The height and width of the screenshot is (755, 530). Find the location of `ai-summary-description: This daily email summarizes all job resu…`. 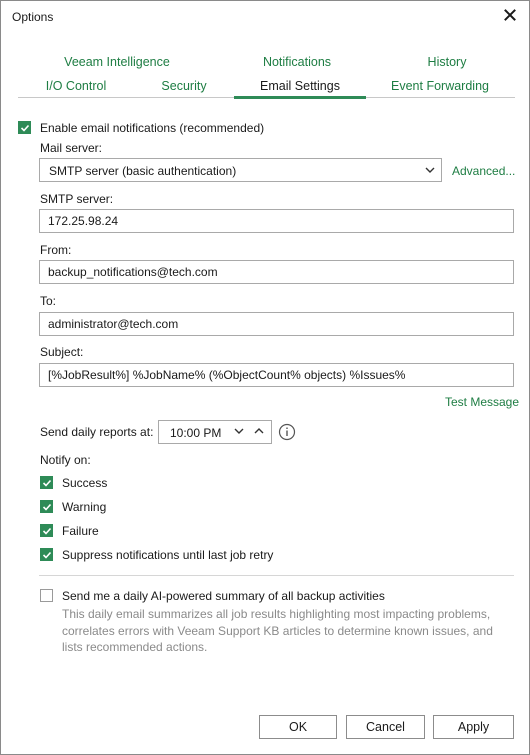

ai-summary-description: This daily email summarizes all job resu… is located at coordinates (277, 630).